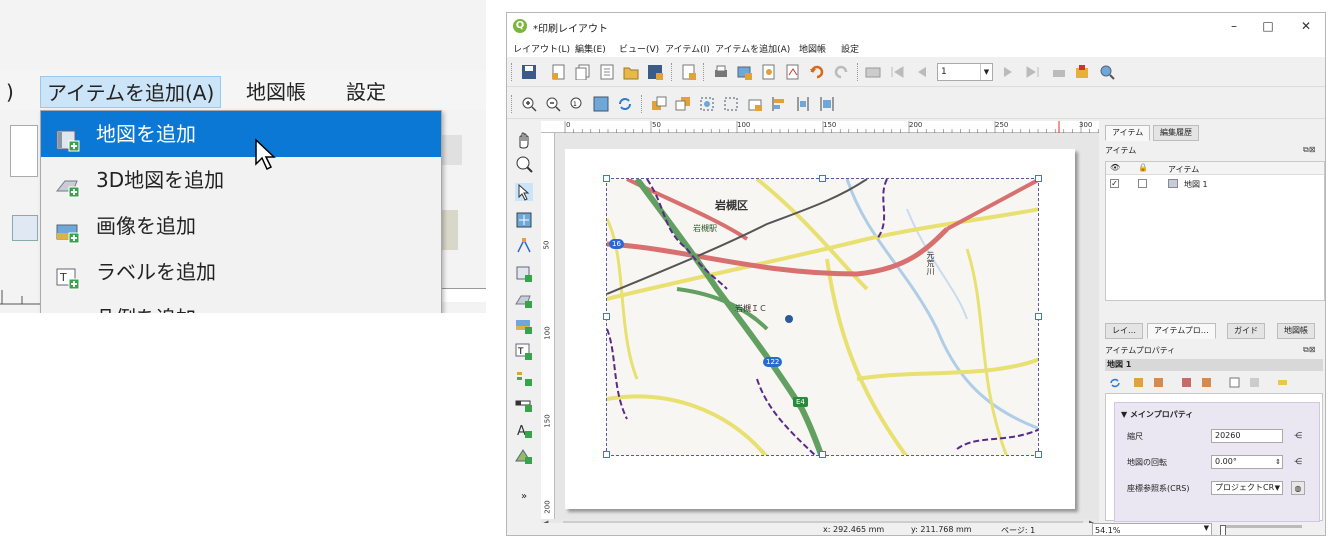  What do you see at coordinates (965, 72) in the screenshot?
I see `atlas-page-select: 1 ▼` at bounding box center [965, 72].